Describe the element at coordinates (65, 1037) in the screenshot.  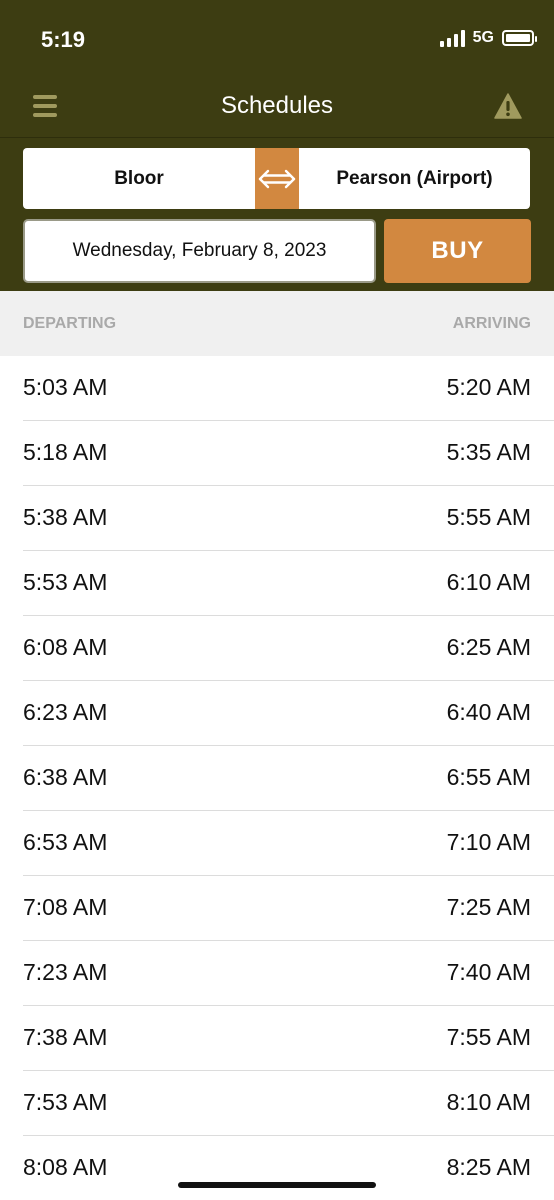
I see `departure-time: 7:38 AM` at that location.